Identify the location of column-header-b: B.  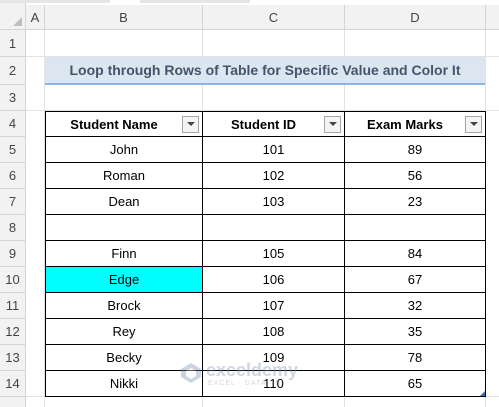
(124, 17).